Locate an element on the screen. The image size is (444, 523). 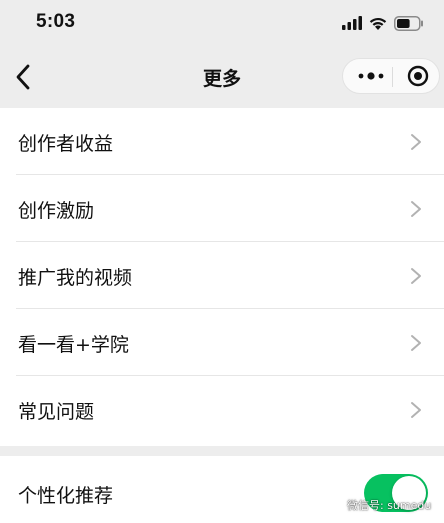
signal-icon is located at coordinates (352, 23).